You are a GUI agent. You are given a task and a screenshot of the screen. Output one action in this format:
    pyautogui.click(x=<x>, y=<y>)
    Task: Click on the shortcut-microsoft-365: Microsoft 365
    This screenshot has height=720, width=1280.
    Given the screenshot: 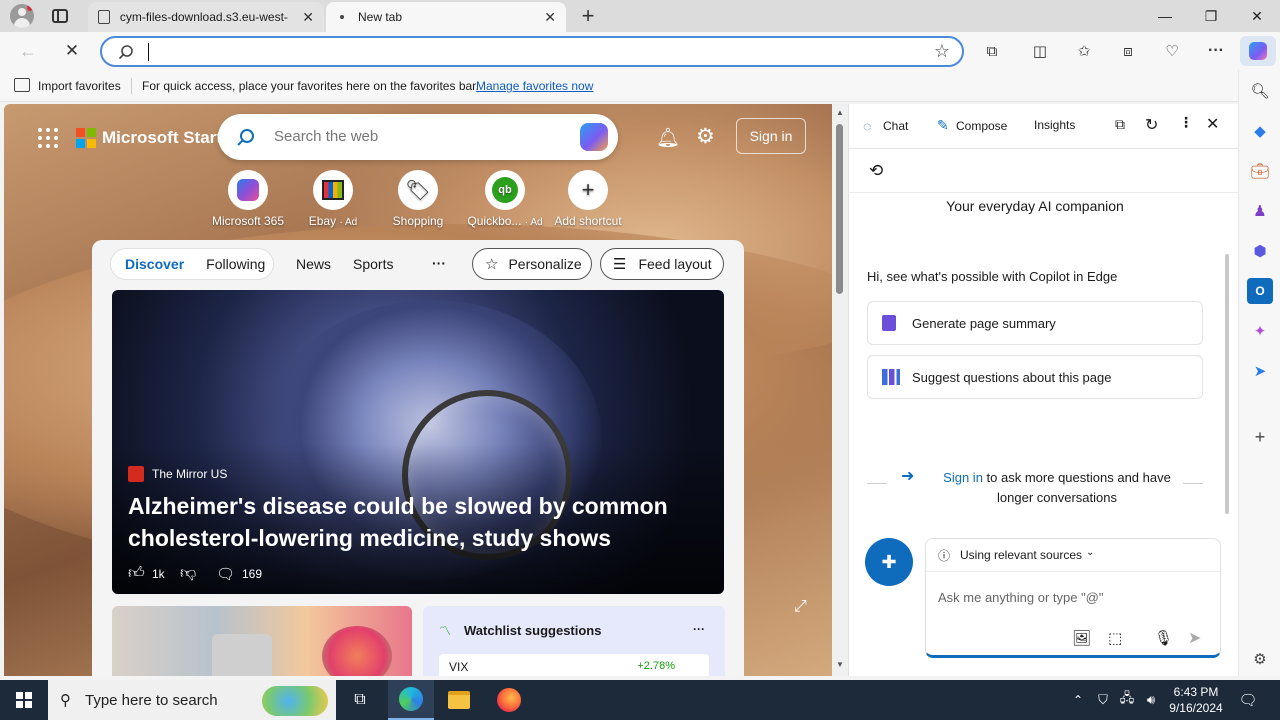 What is the action you would take?
    pyautogui.click(x=248, y=199)
    